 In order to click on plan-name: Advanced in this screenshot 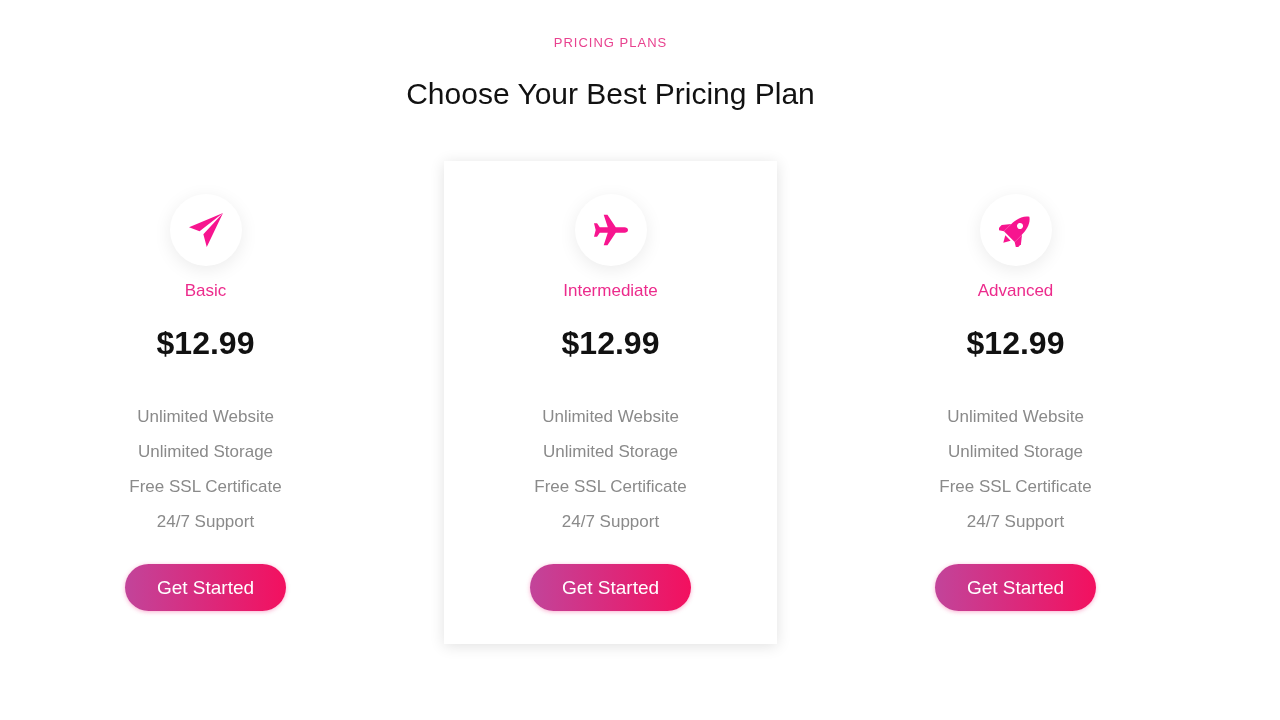, I will do `click(1015, 291)`.